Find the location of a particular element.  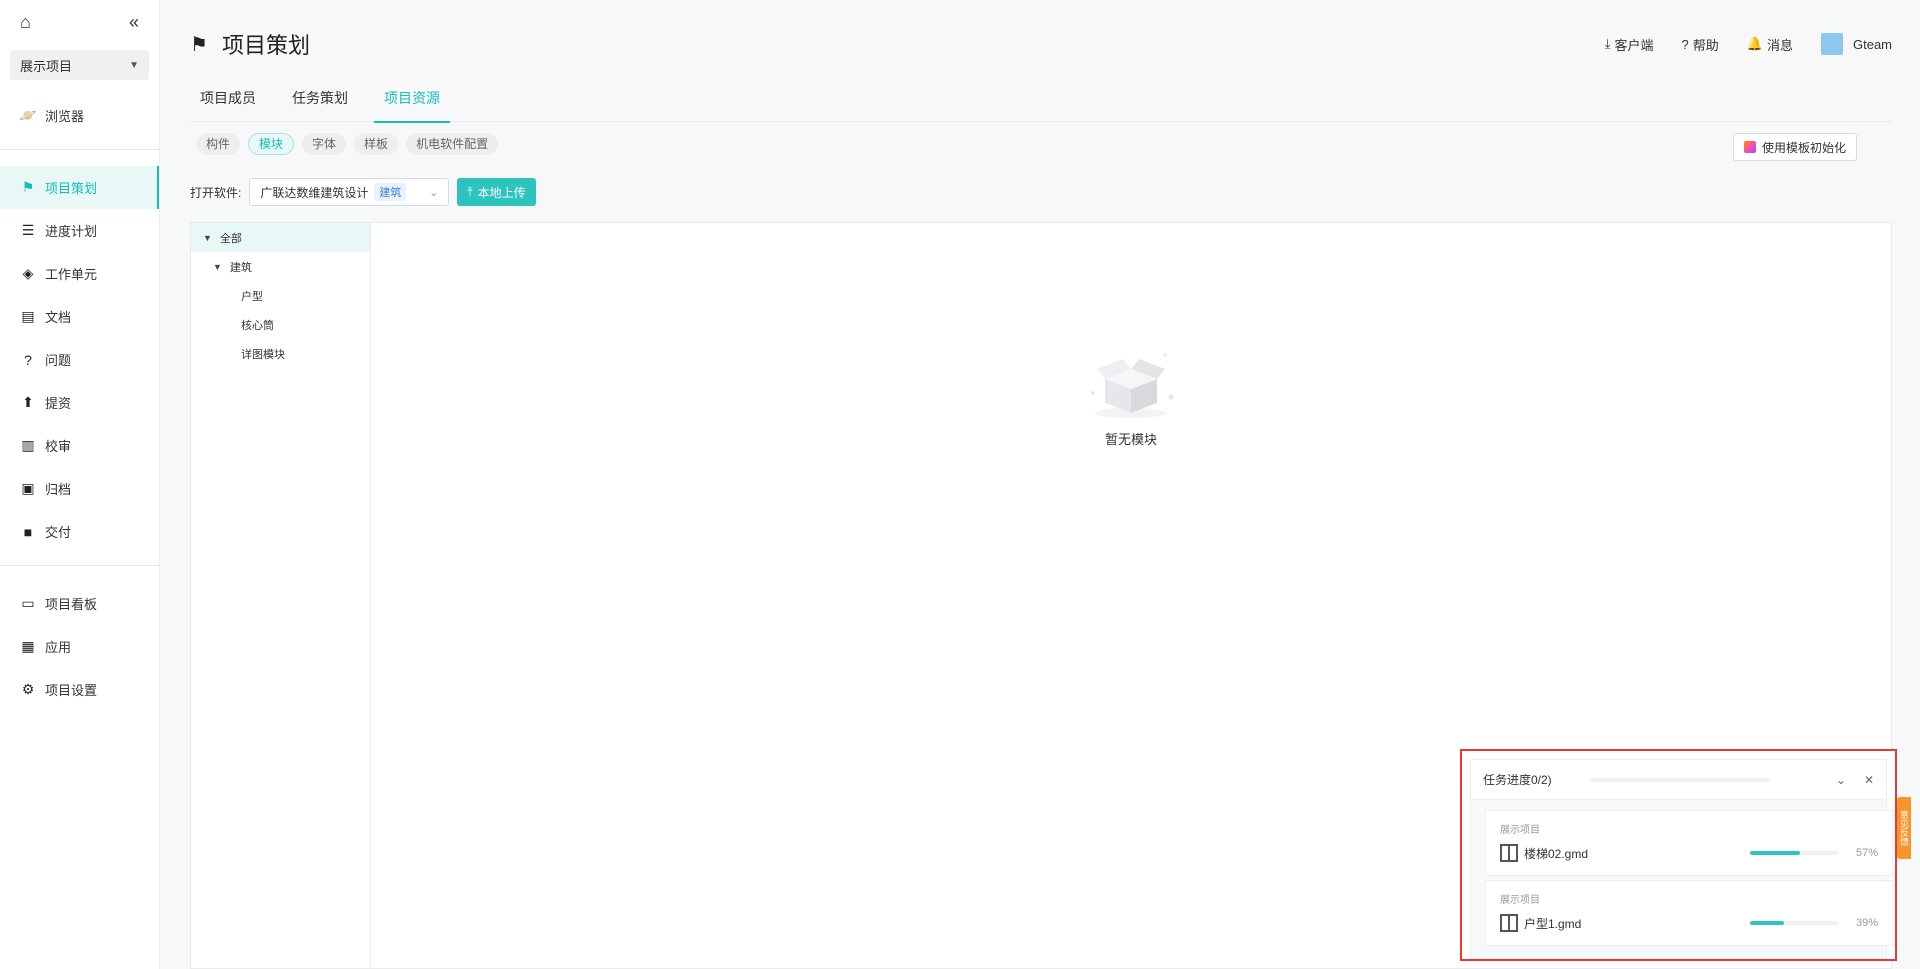

resource-type-chips: 构件 模块 字体 样板 机电软件配置 is located at coordinates (347, 144).